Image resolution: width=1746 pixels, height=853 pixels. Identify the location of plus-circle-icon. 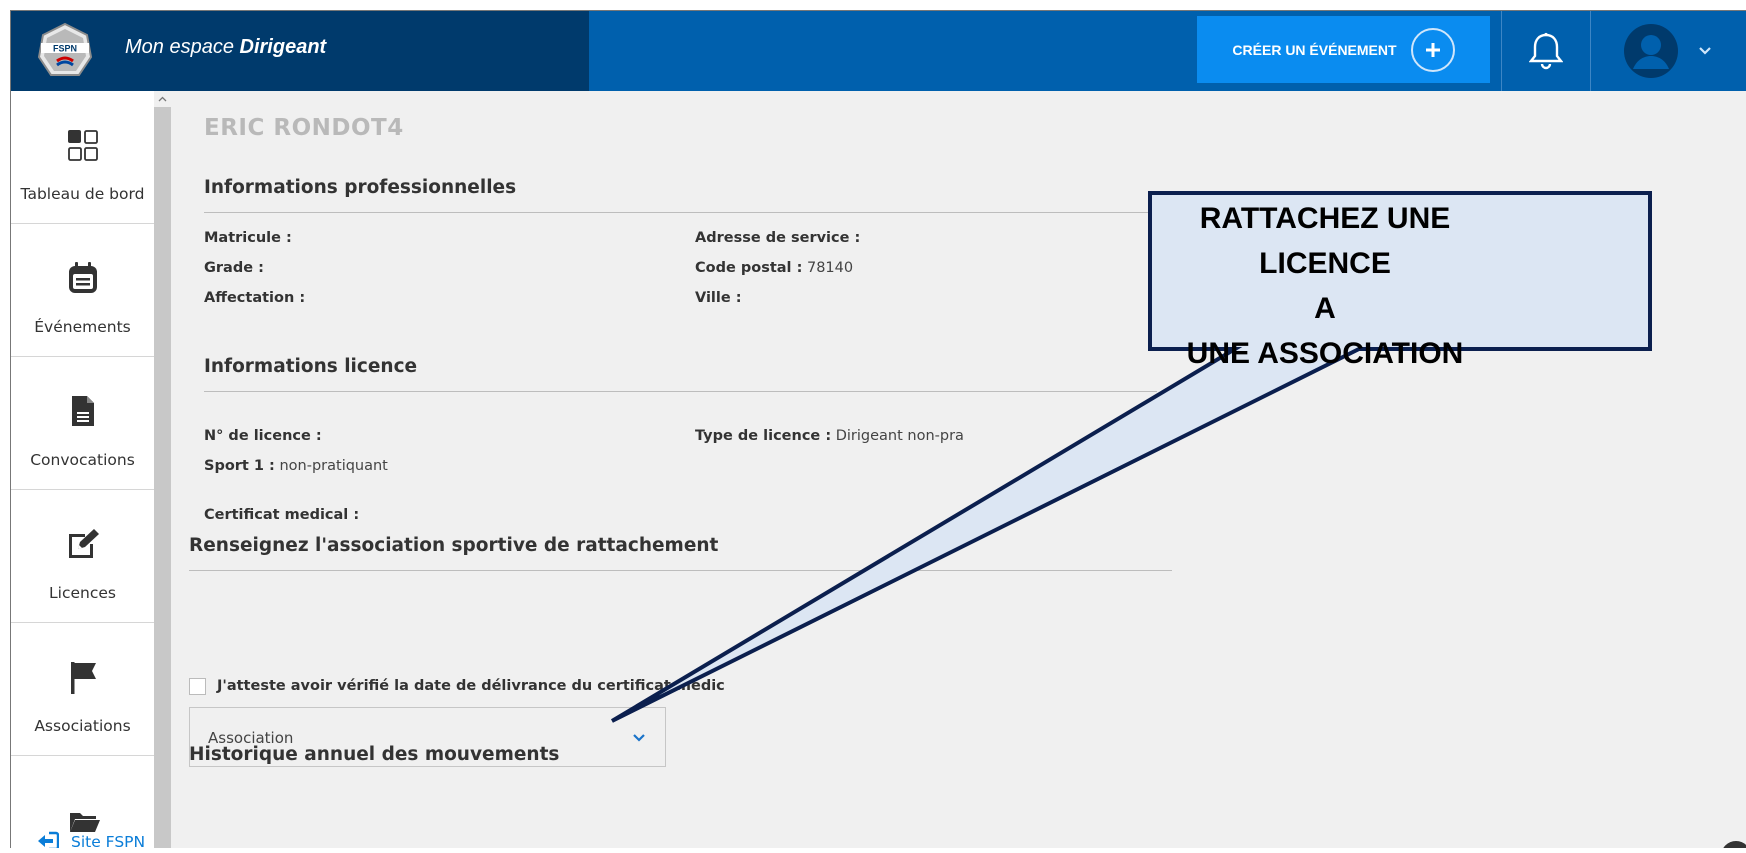
(1432, 49).